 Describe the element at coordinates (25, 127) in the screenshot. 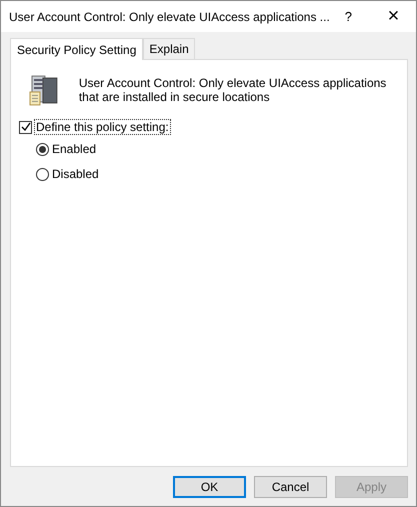

I see `checkbox` at that location.